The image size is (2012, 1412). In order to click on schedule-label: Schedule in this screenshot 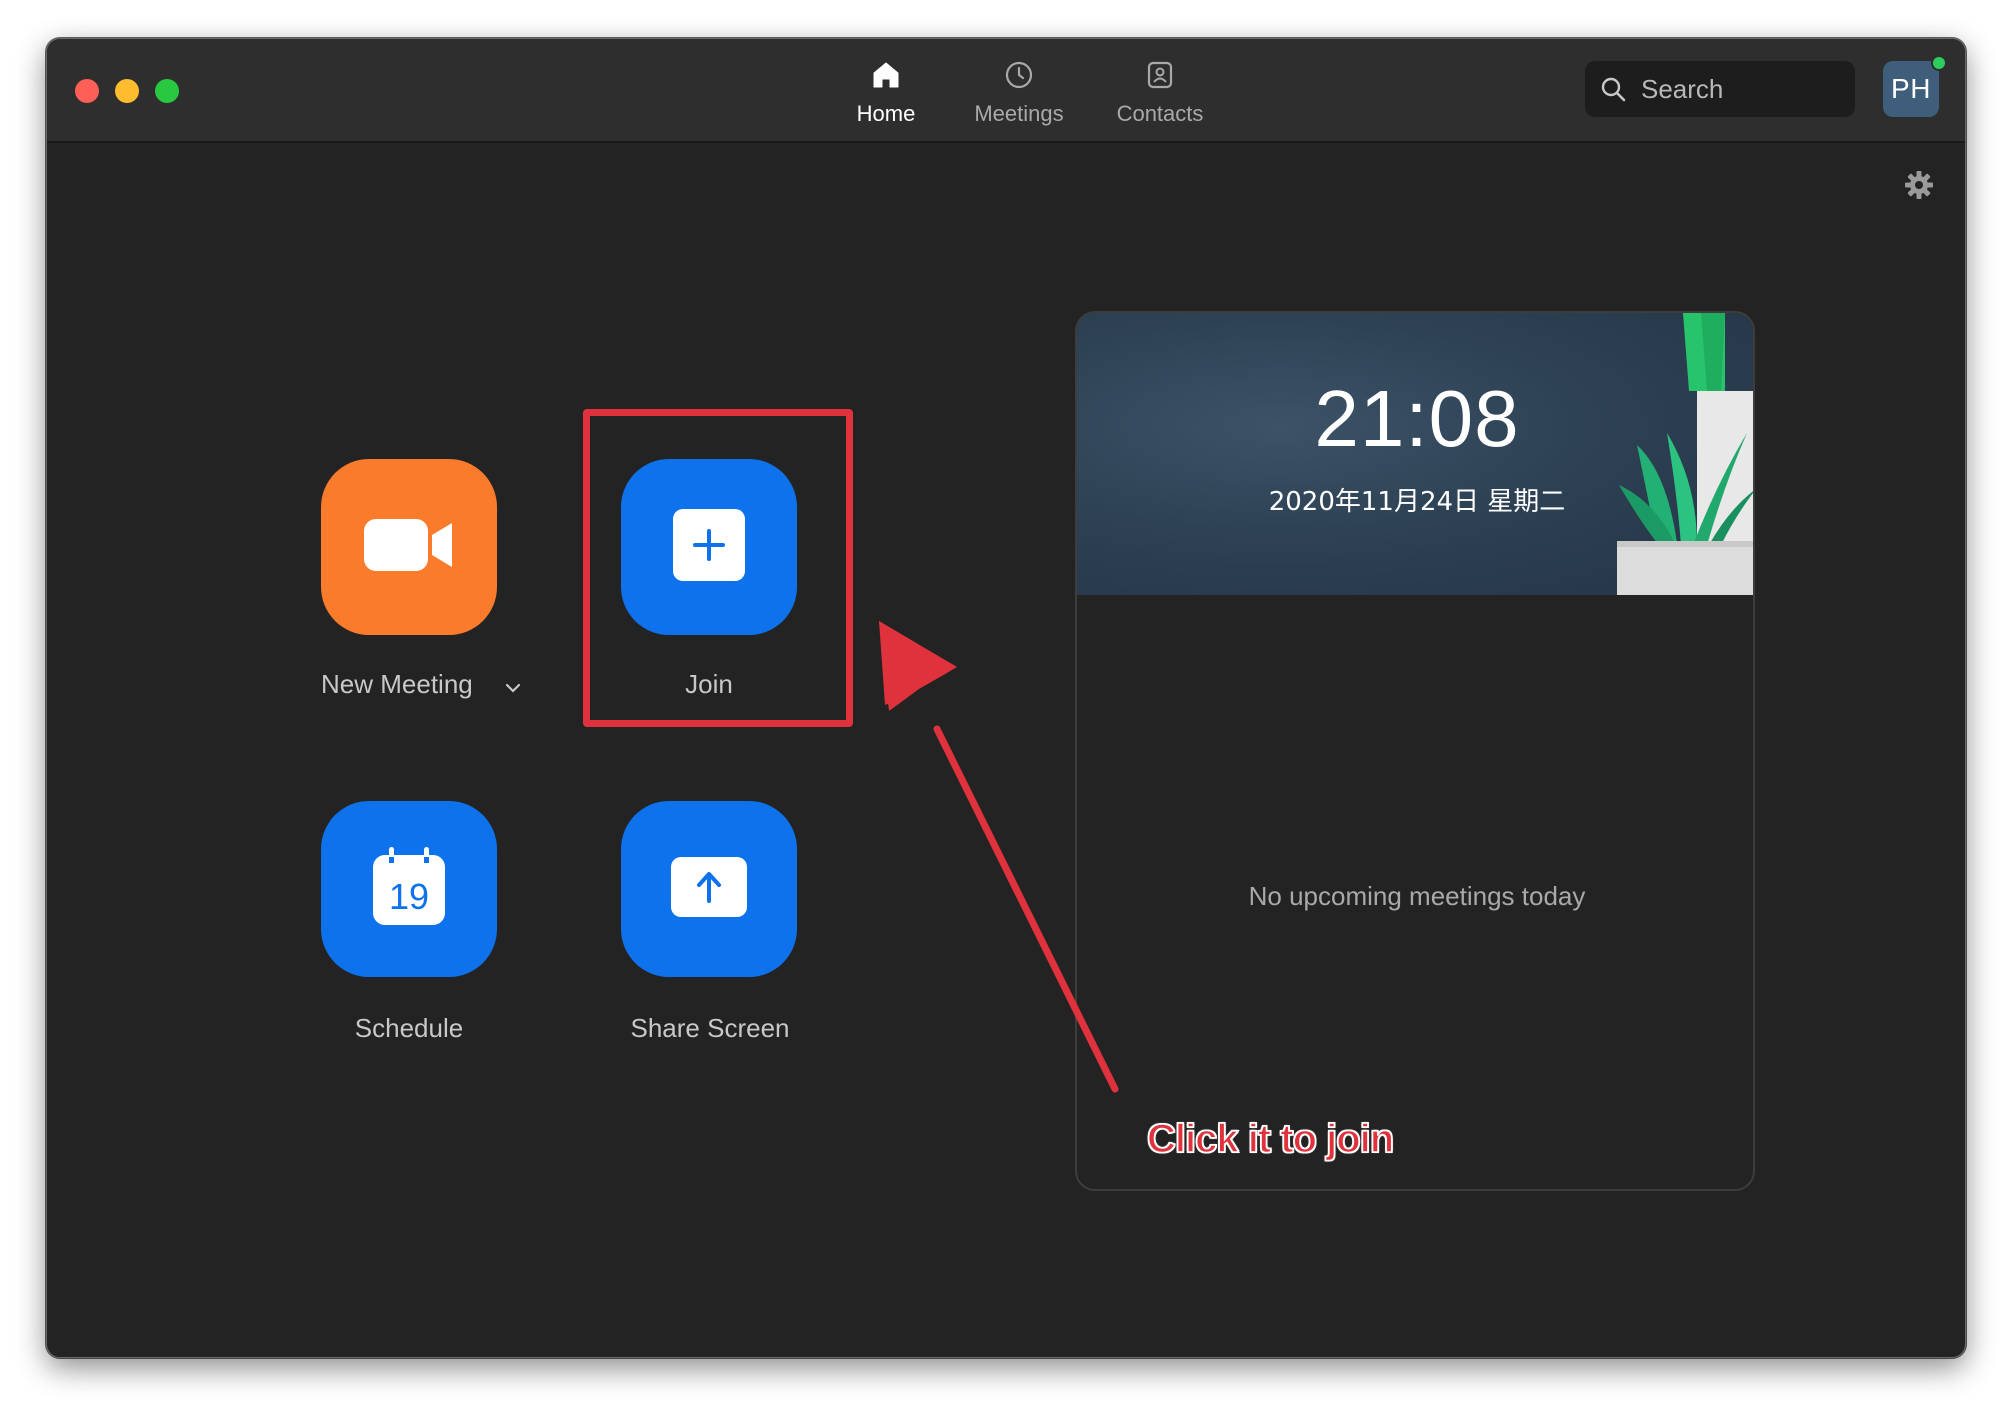, I will do `click(409, 1028)`.